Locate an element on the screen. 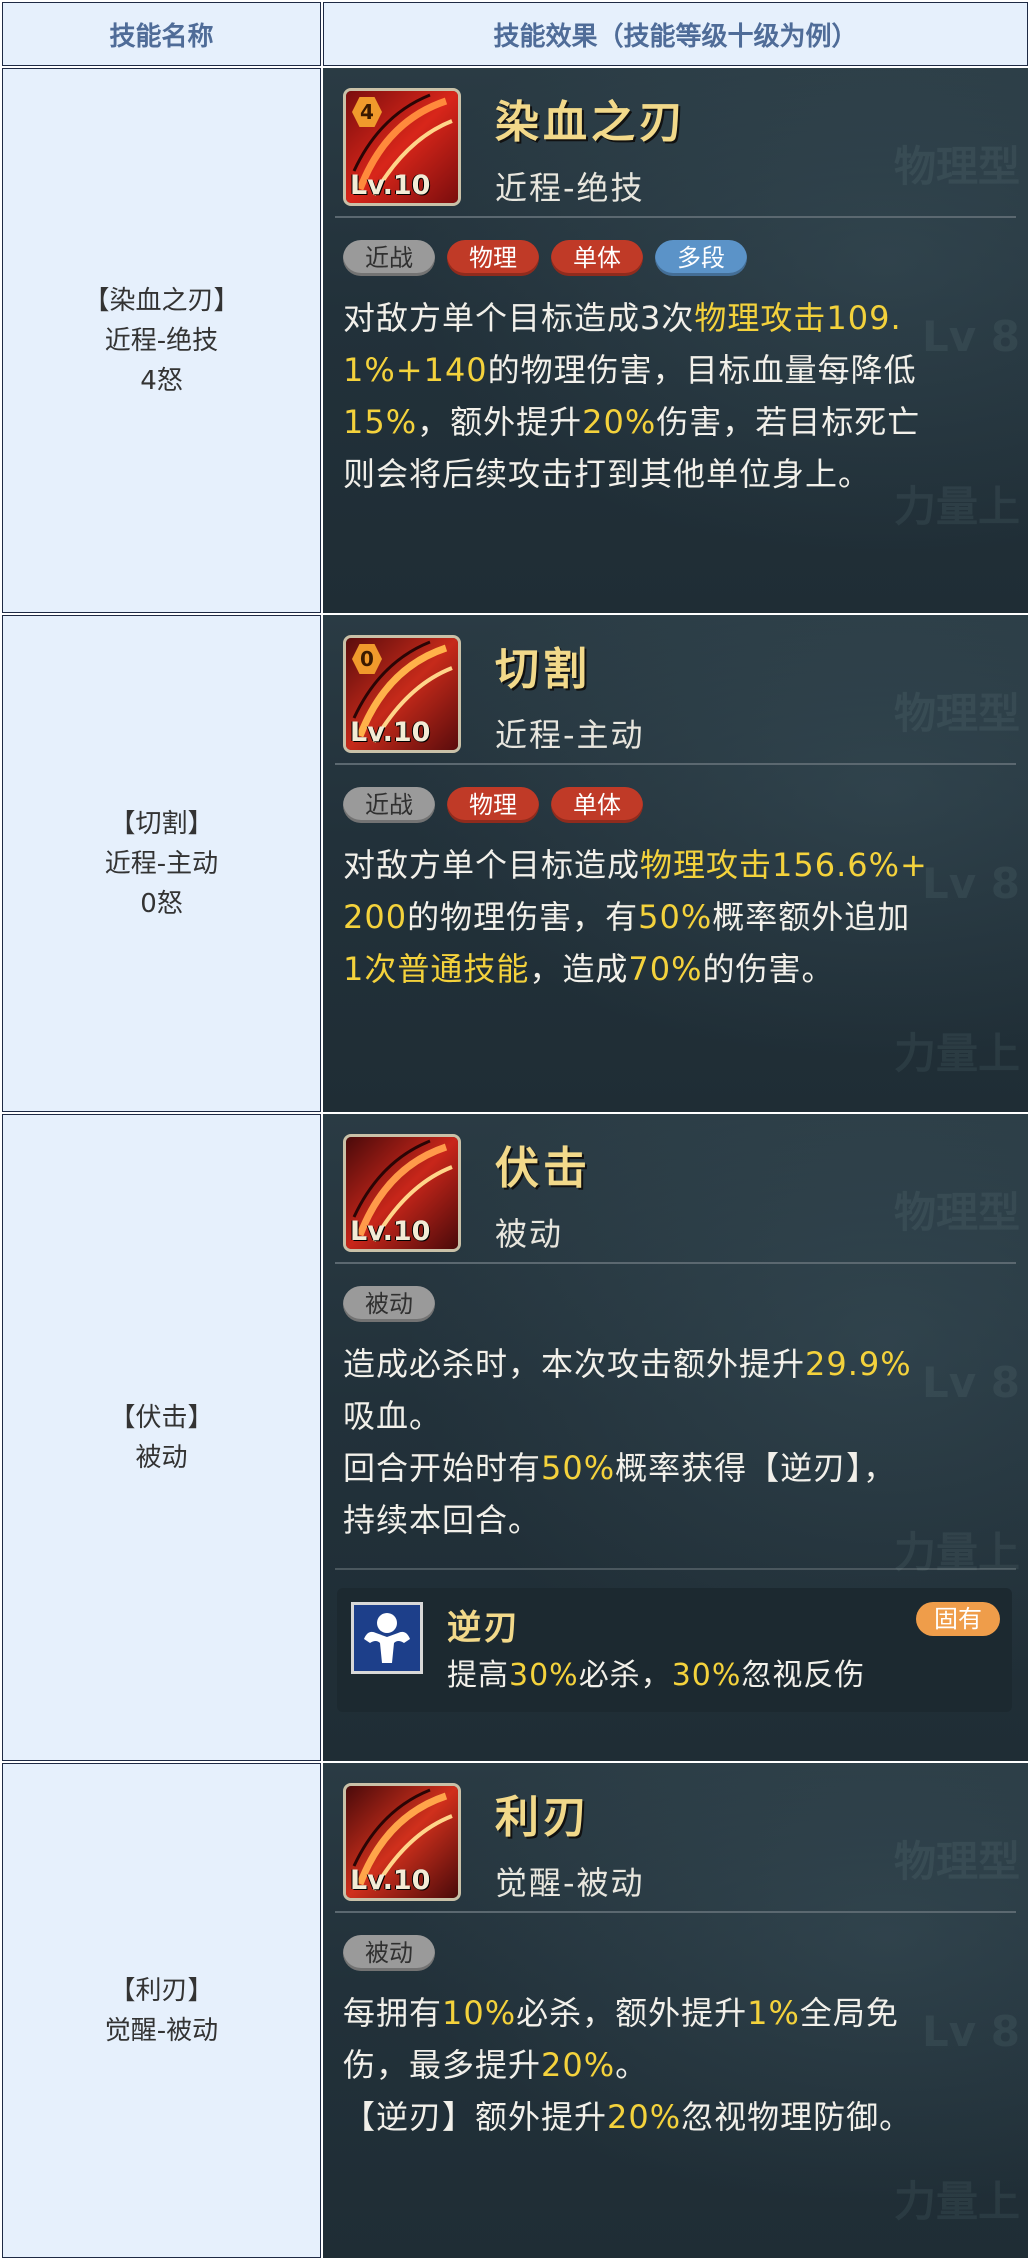 The image size is (1028, 2260). description-line: 回合开始时有50%概率获得【逆刃】， is located at coordinates (675, 1468).